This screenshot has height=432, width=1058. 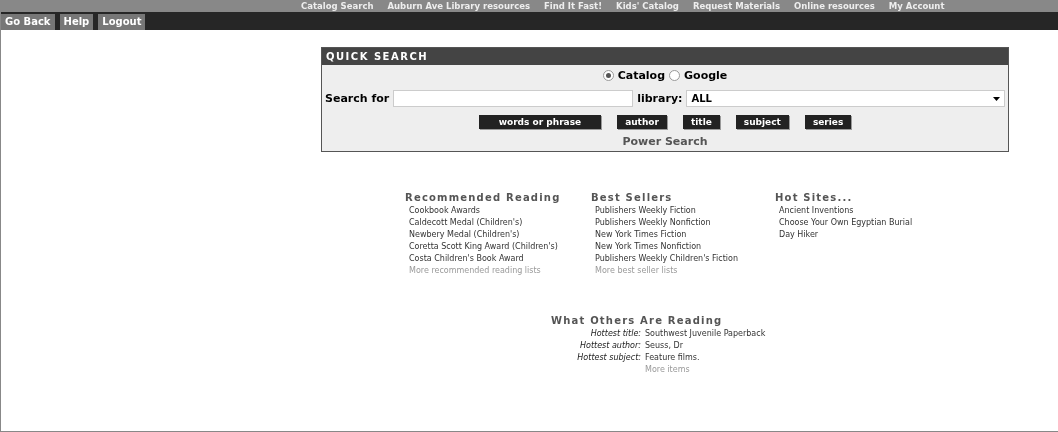 What do you see at coordinates (494, 222) in the screenshot?
I see `list-link: Caldecott Medal (Children's)` at bounding box center [494, 222].